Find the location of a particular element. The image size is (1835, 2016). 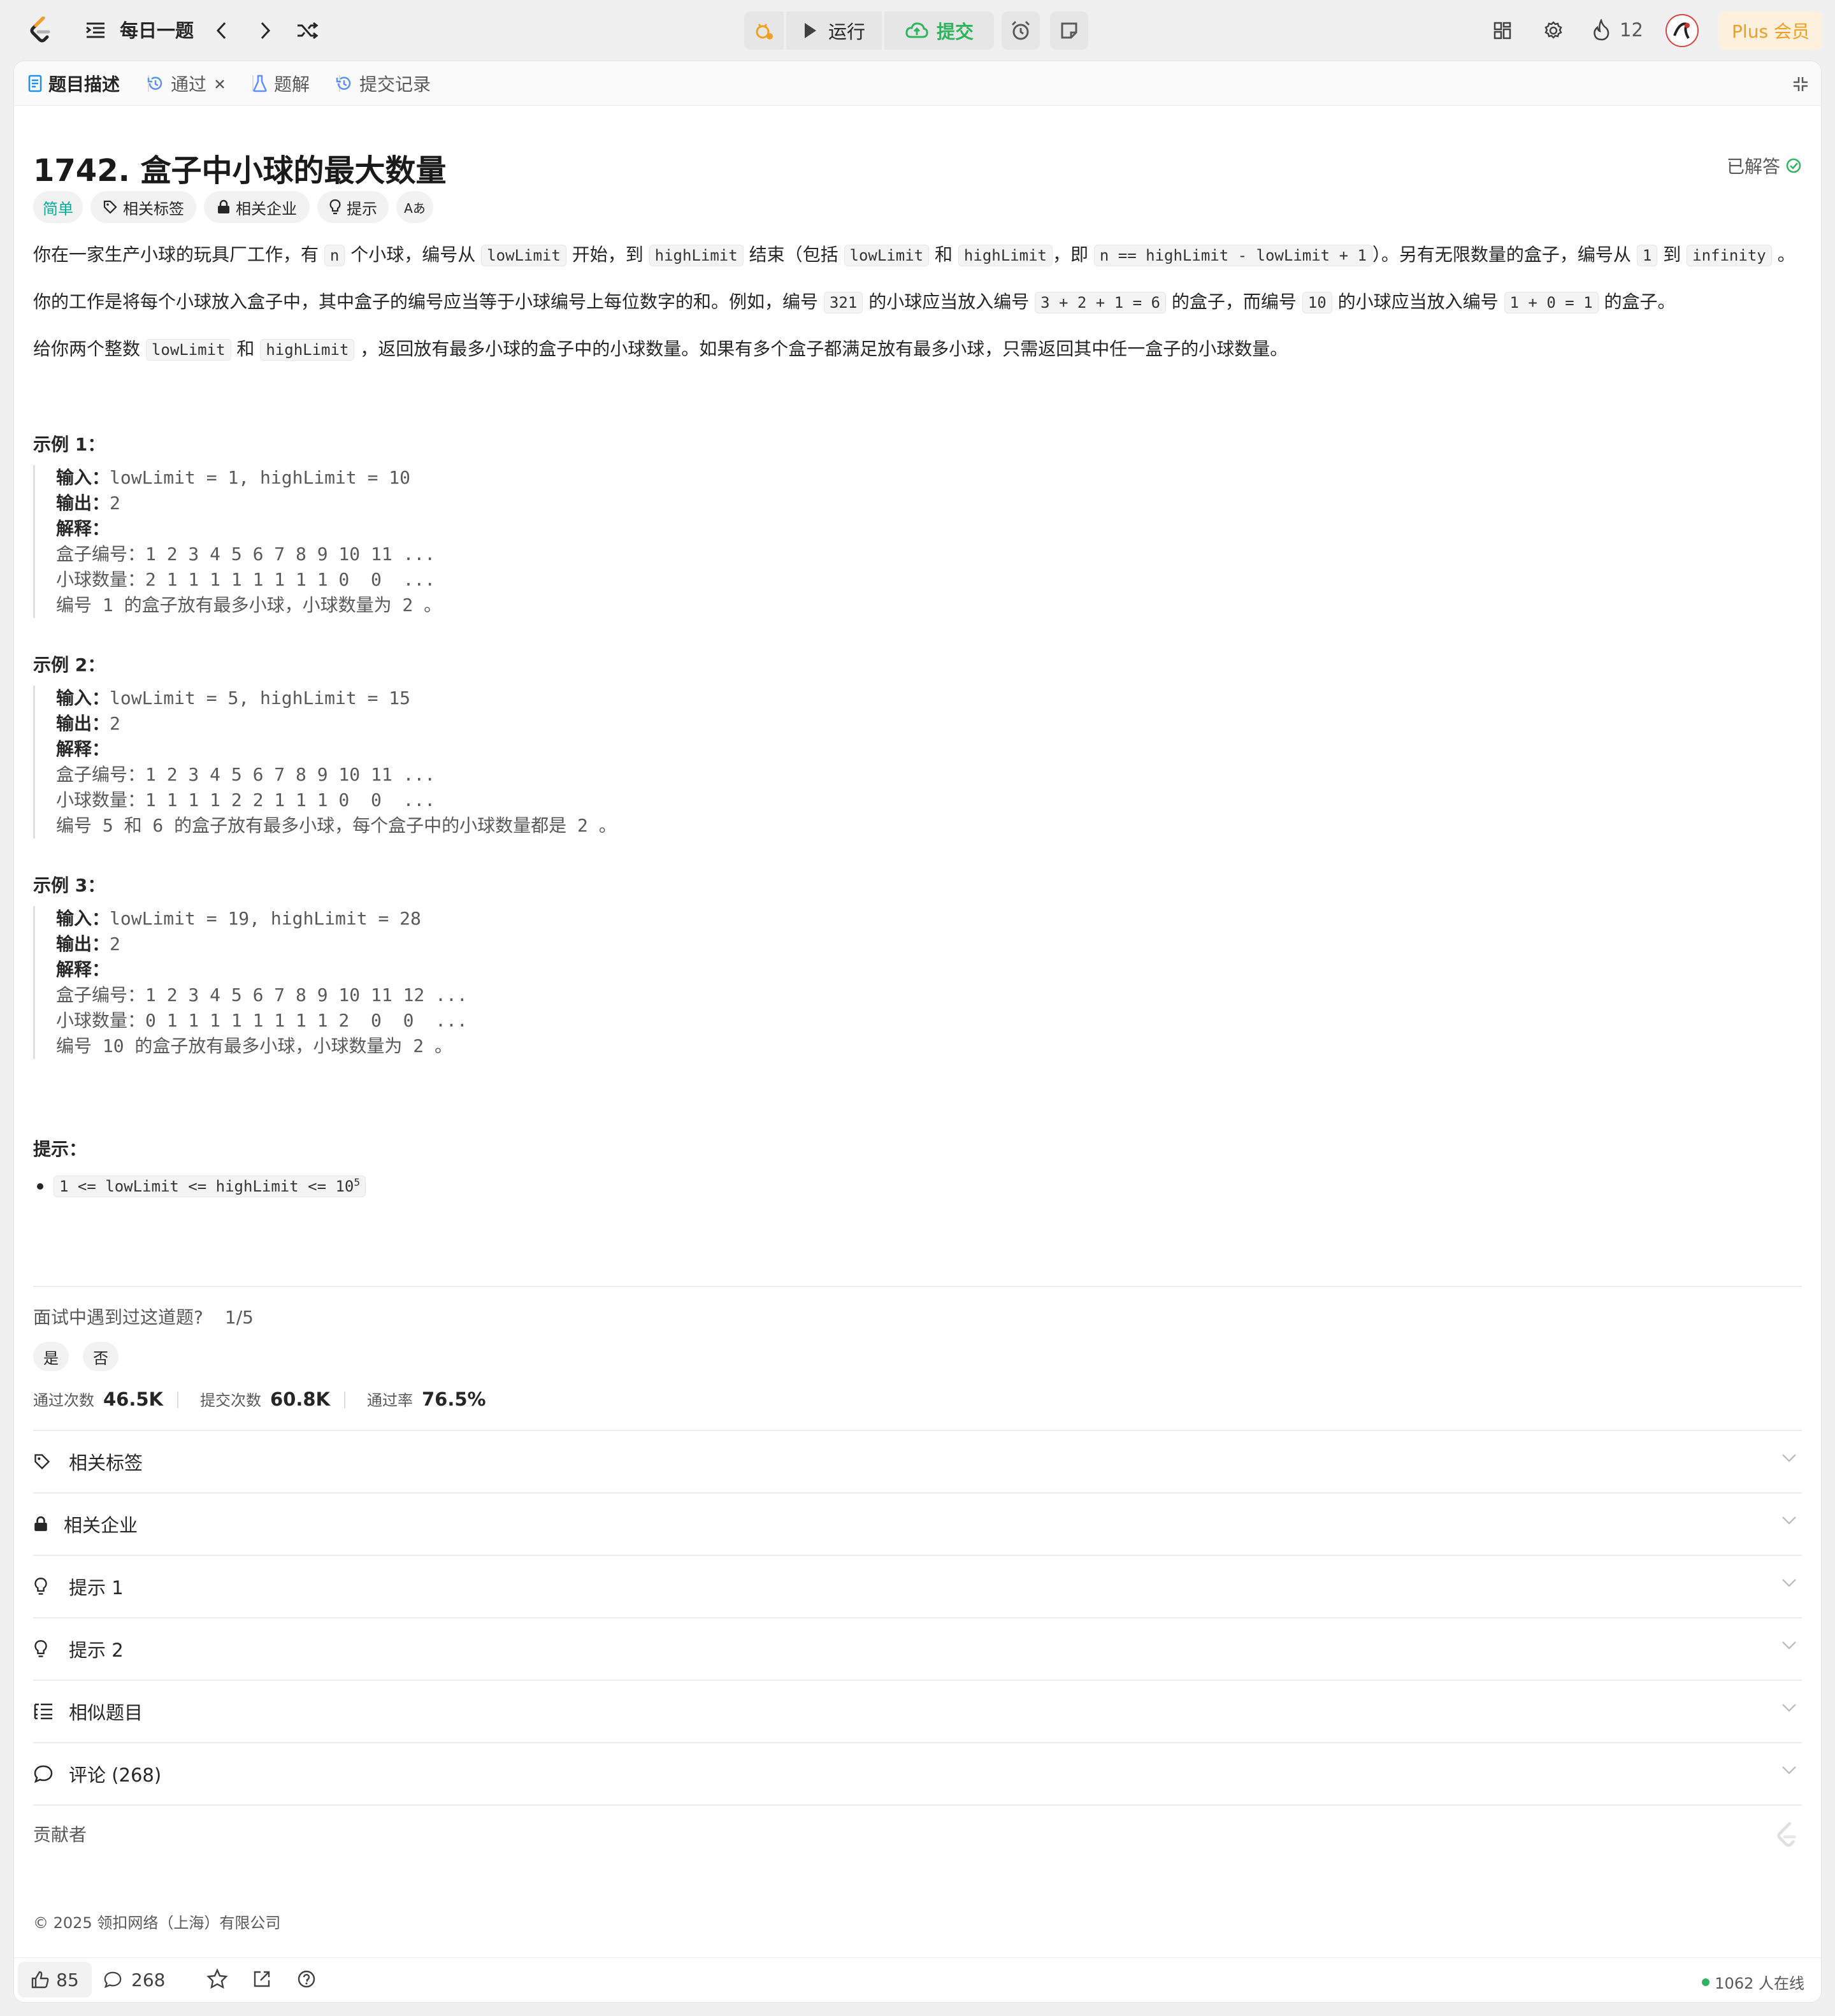

translate-icon: Aあ is located at coordinates (415, 208).